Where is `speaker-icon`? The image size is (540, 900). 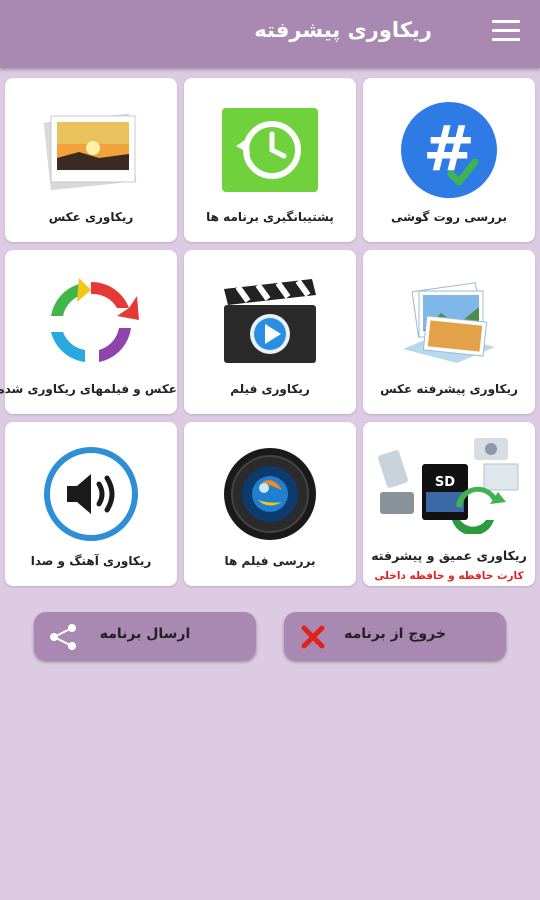
speaker-icon is located at coordinates (91, 494).